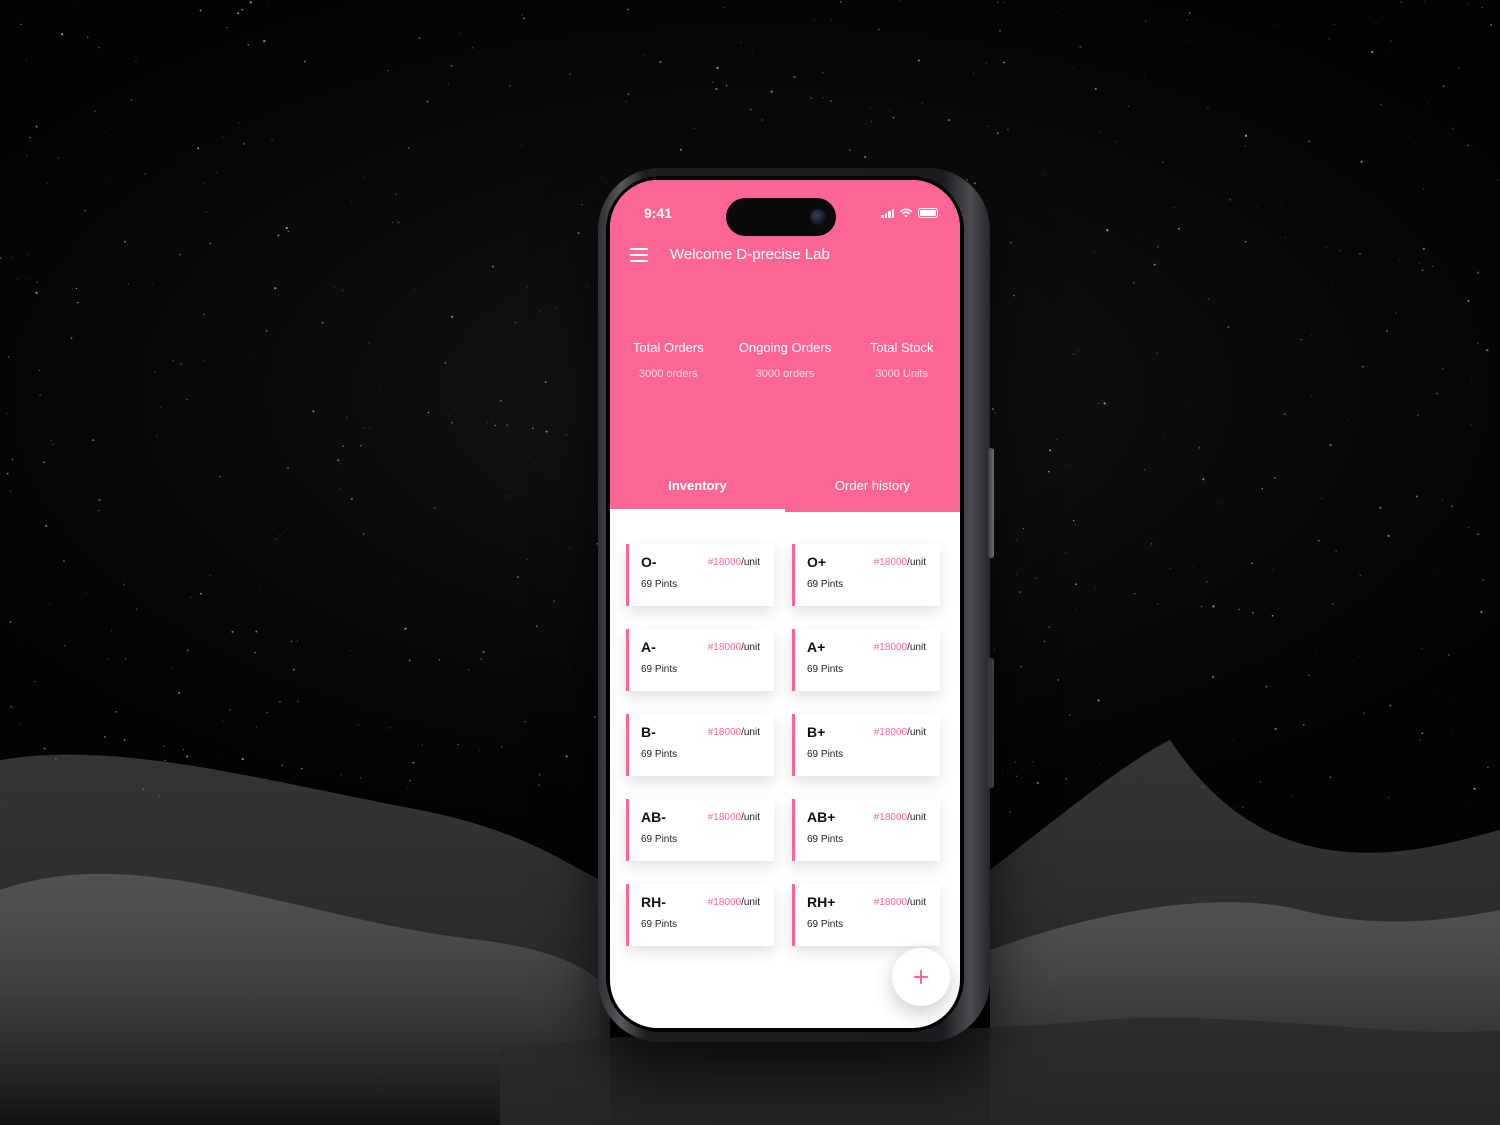 This screenshot has width=1500, height=1125. What do you see at coordinates (700, 830) in the screenshot?
I see `inventory-card-ab-neg: AB- #18000/unit 69 Pints` at bounding box center [700, 830].